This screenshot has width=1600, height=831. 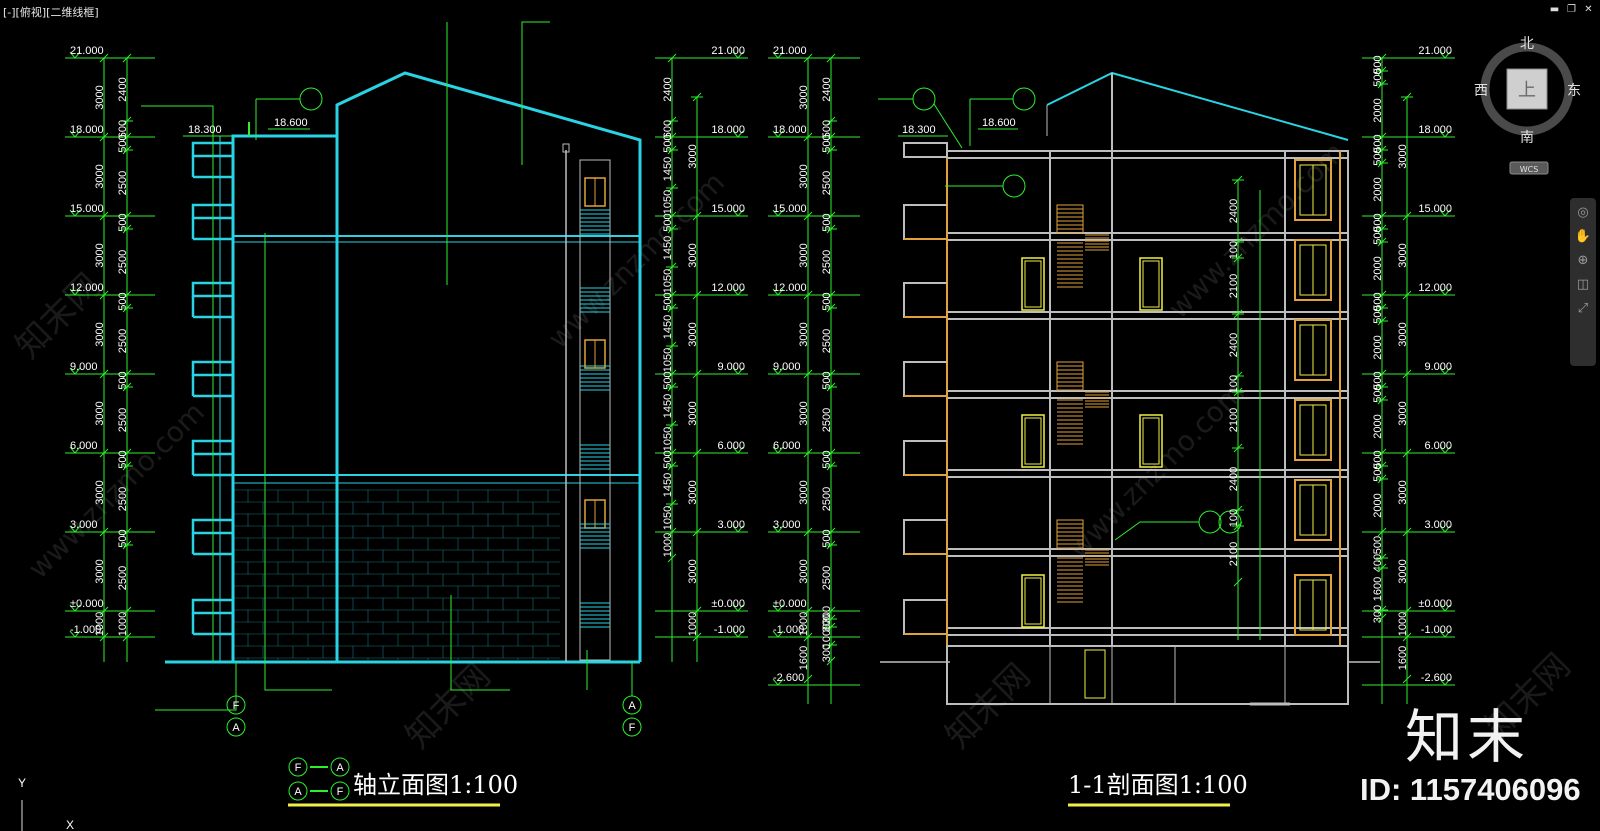 What do you see at coordinates (1583, 261) in the screenshot?
I see `zoom-icon: ⊕` at bounding box center [1583, 261].